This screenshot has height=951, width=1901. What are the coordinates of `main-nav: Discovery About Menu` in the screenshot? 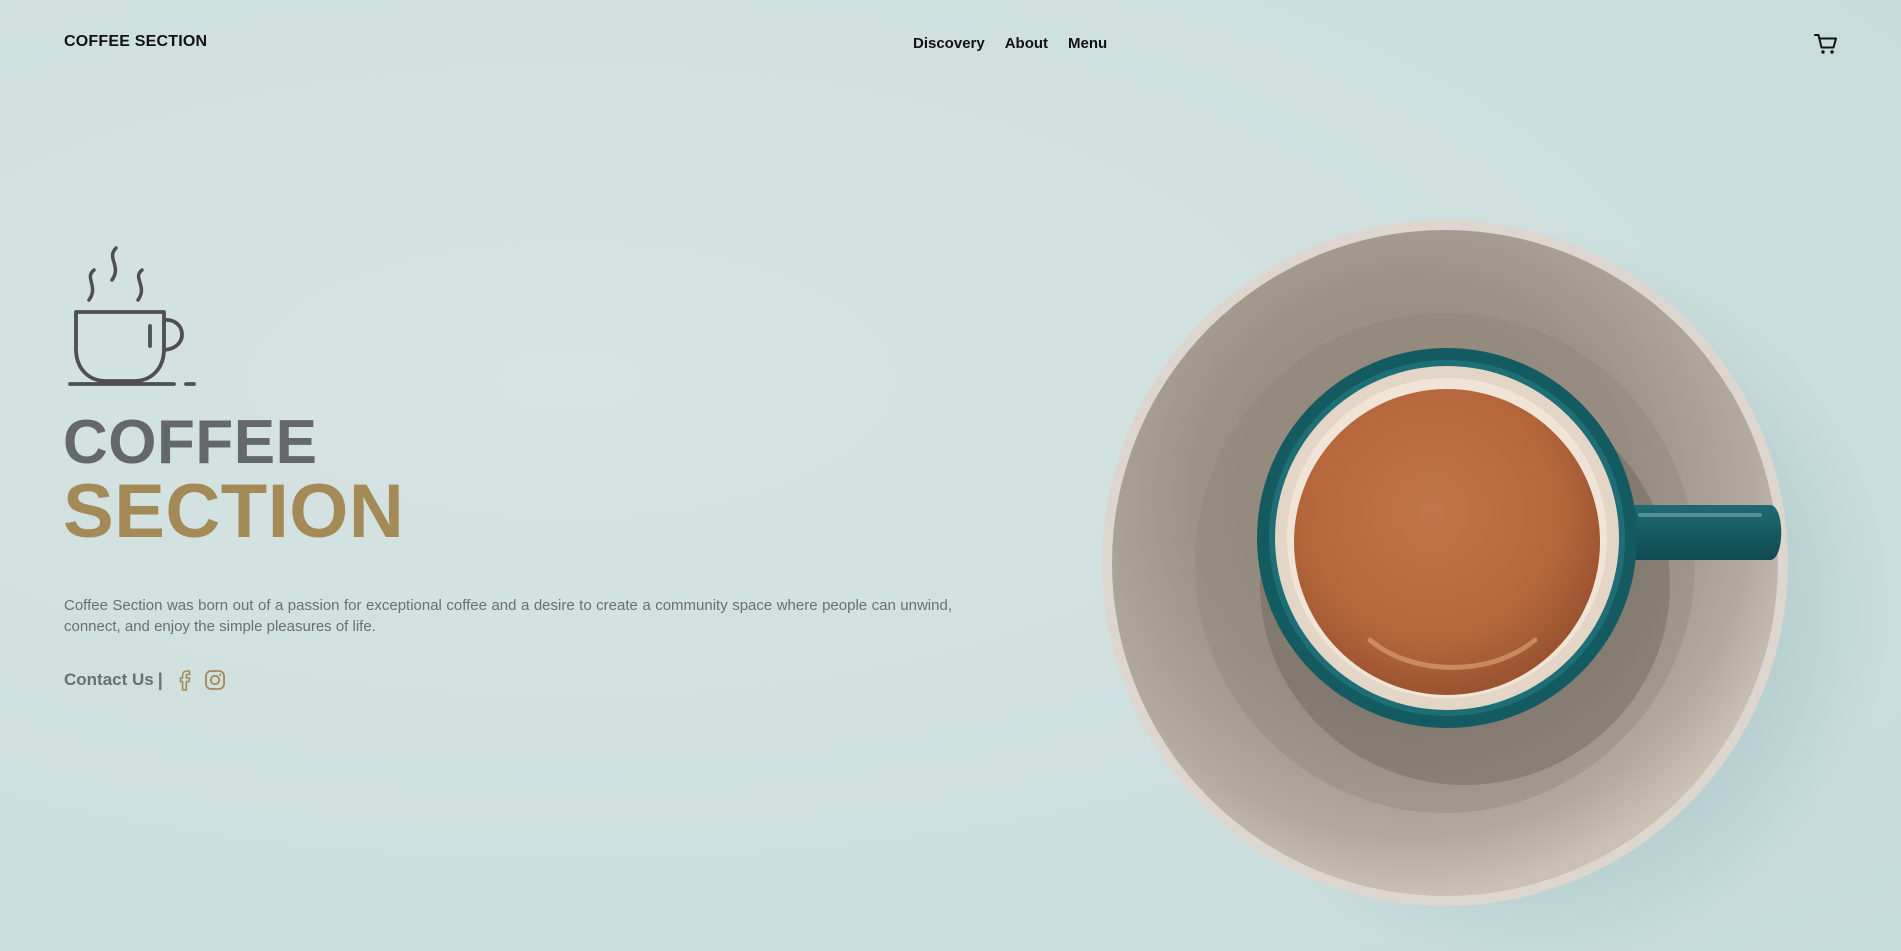 It's located at (1010, 43).